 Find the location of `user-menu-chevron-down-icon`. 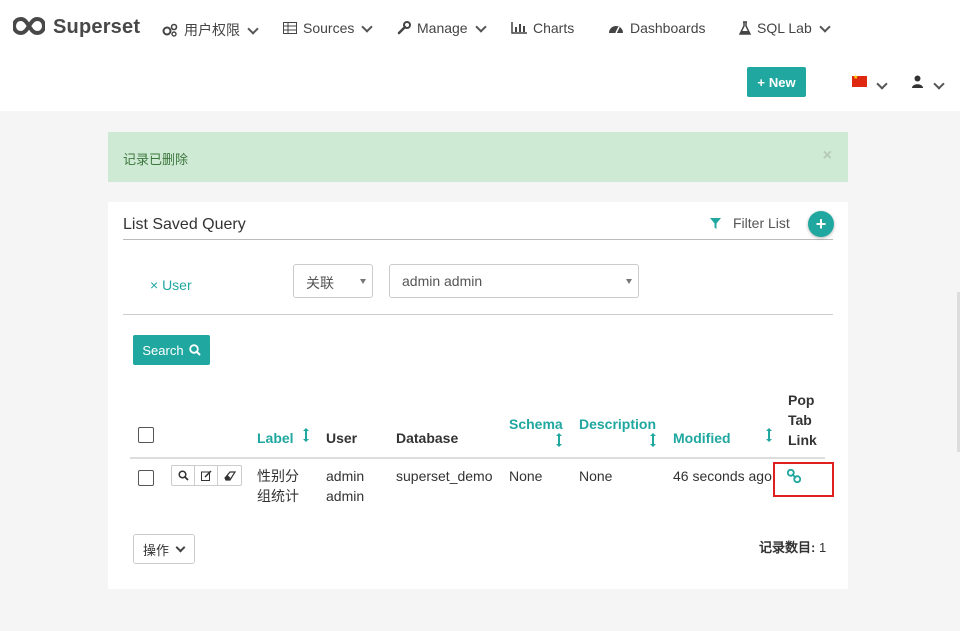

user-menu-chevron-down-icon is located at coordinates (939, 84).